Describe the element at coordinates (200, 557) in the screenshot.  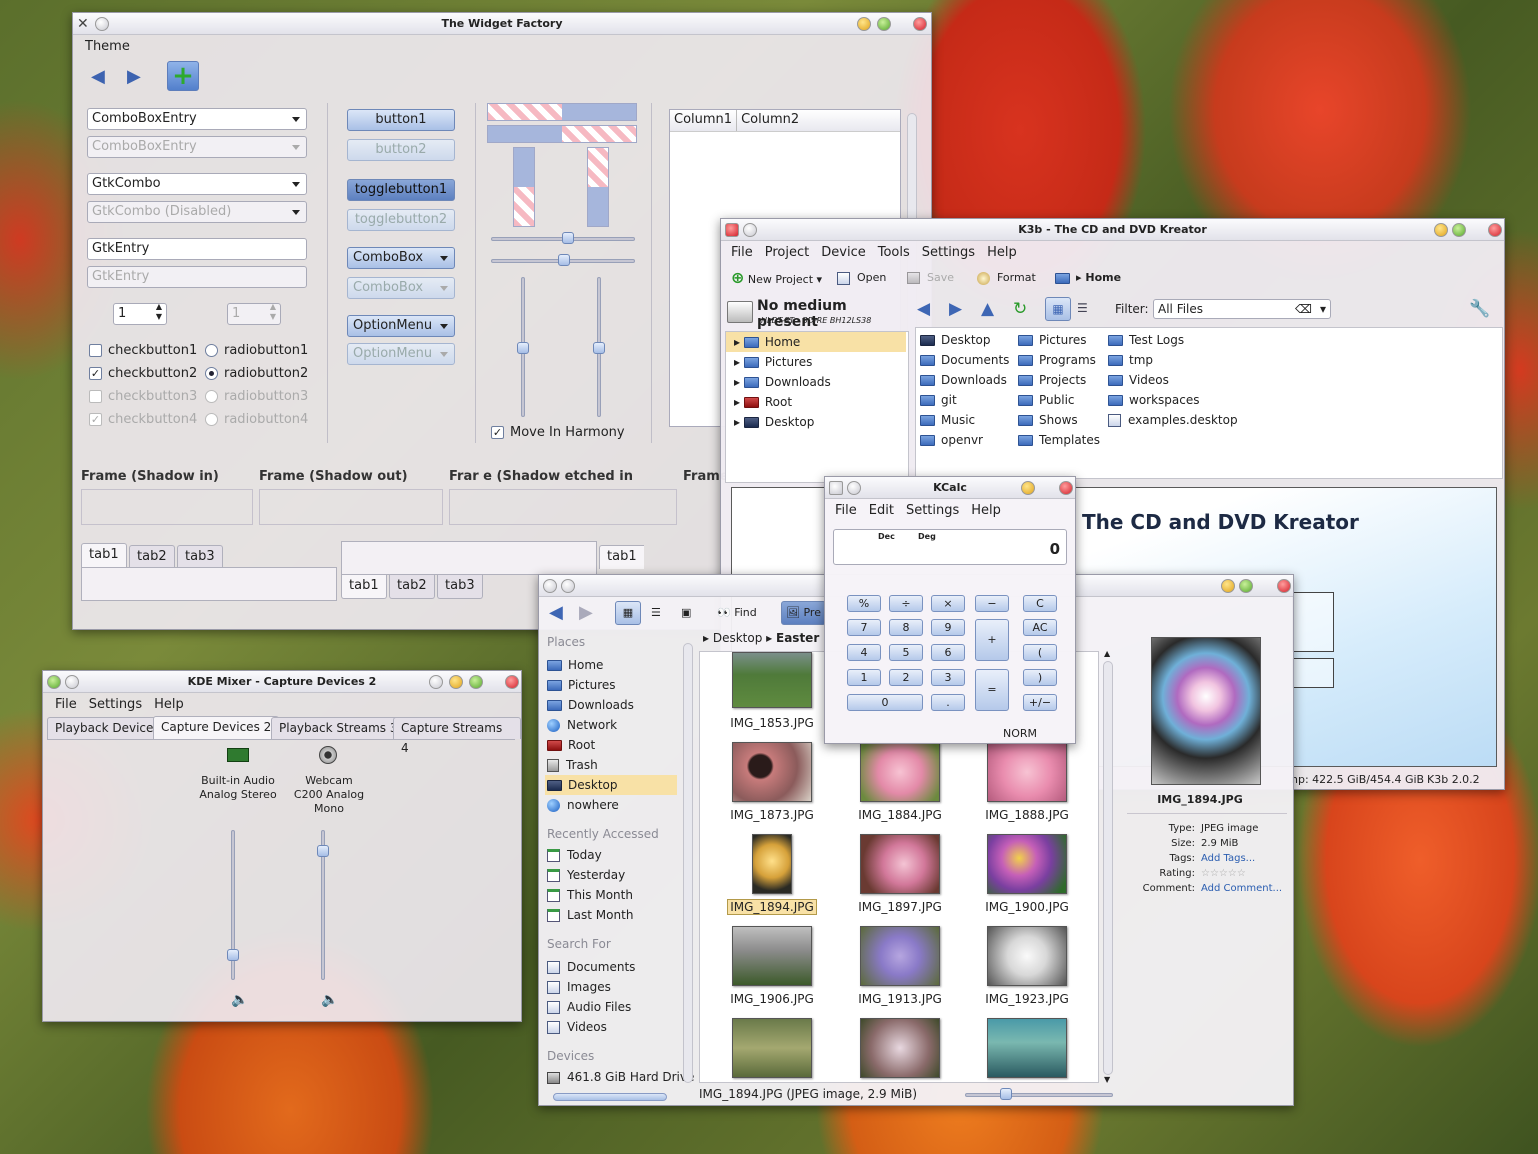
I see `tab-a3: tab3` at that location.